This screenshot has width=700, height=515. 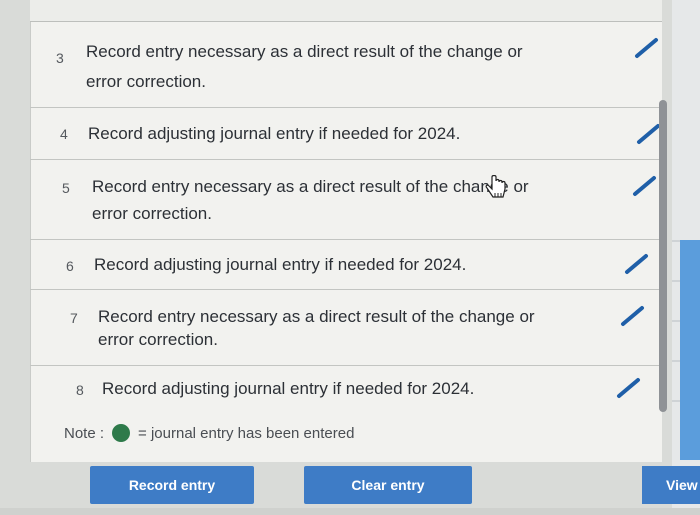 I want to click on vertical-scrollbar, so click(x=663, y=256).